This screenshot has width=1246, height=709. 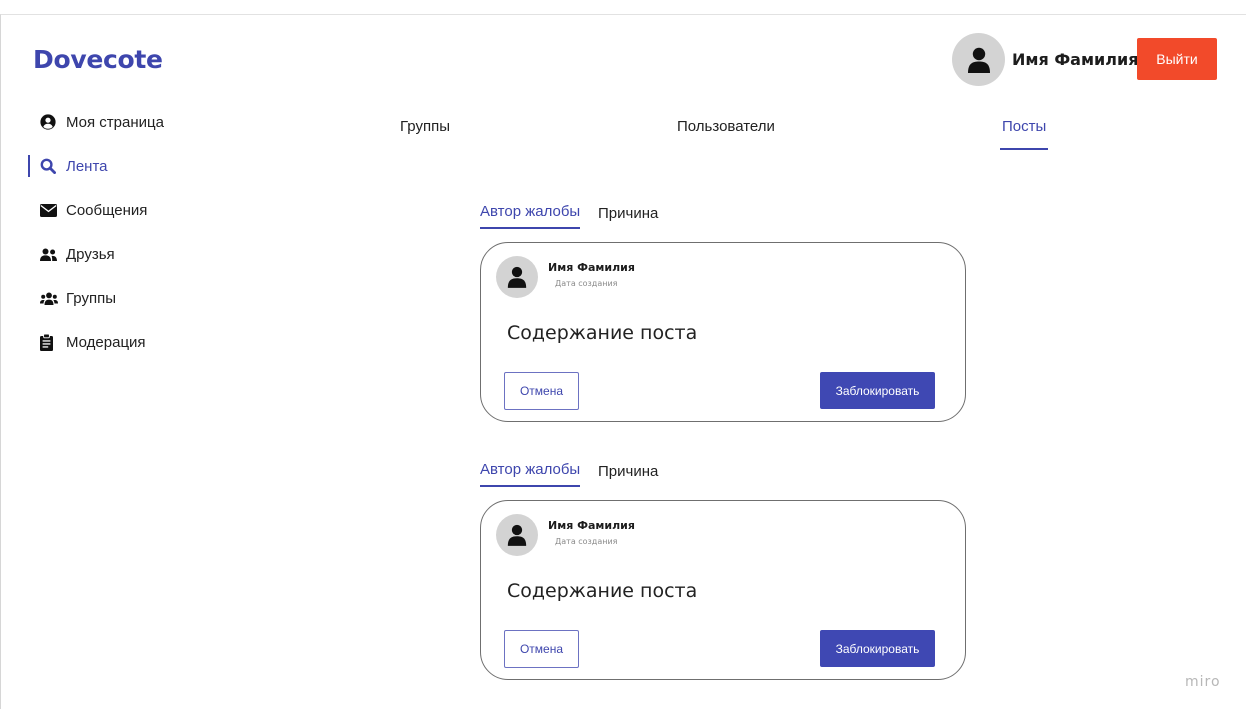 I want to click on clipboard-icon, so click(x=51, y=342).